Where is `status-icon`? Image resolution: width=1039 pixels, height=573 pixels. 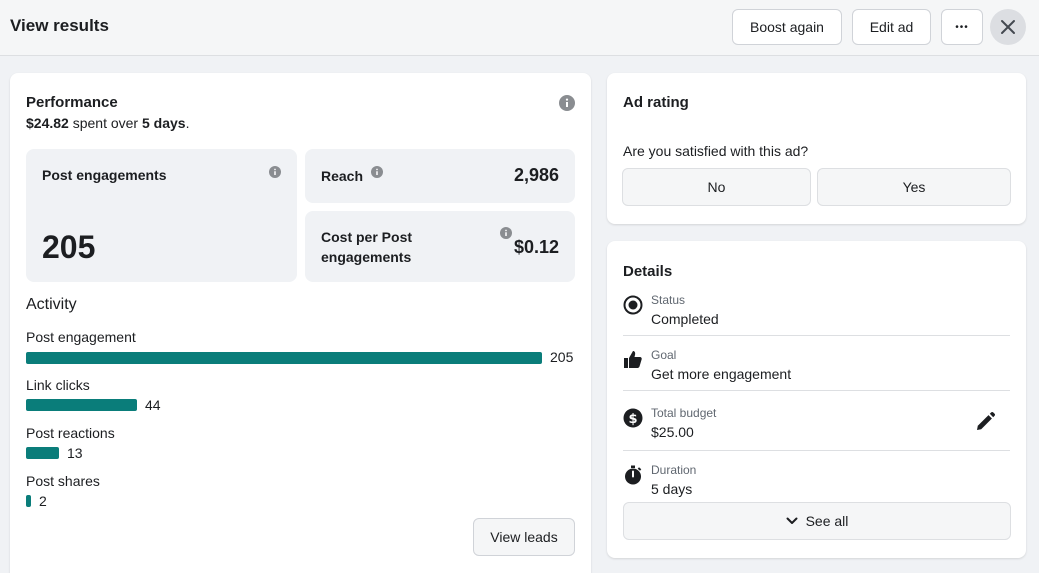
status-icon is located at coordinates (633, 305).